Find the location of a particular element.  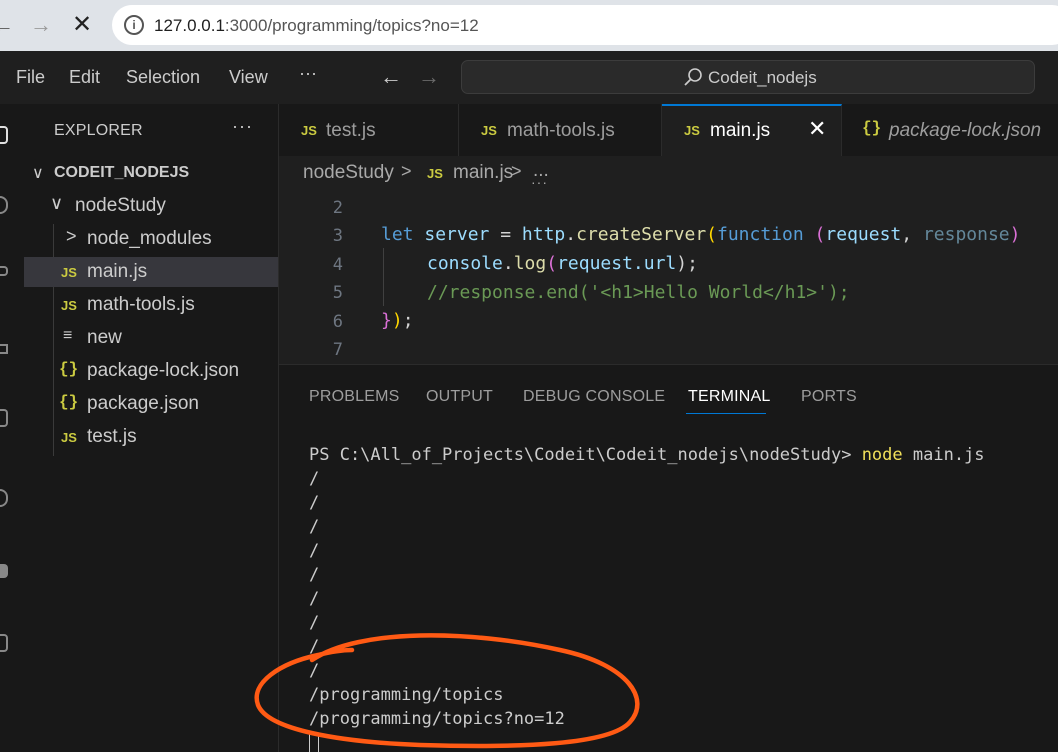

url-text: 127.0.0.1:3000/programming/topics?no=12 is located at coordinates (316, 26).